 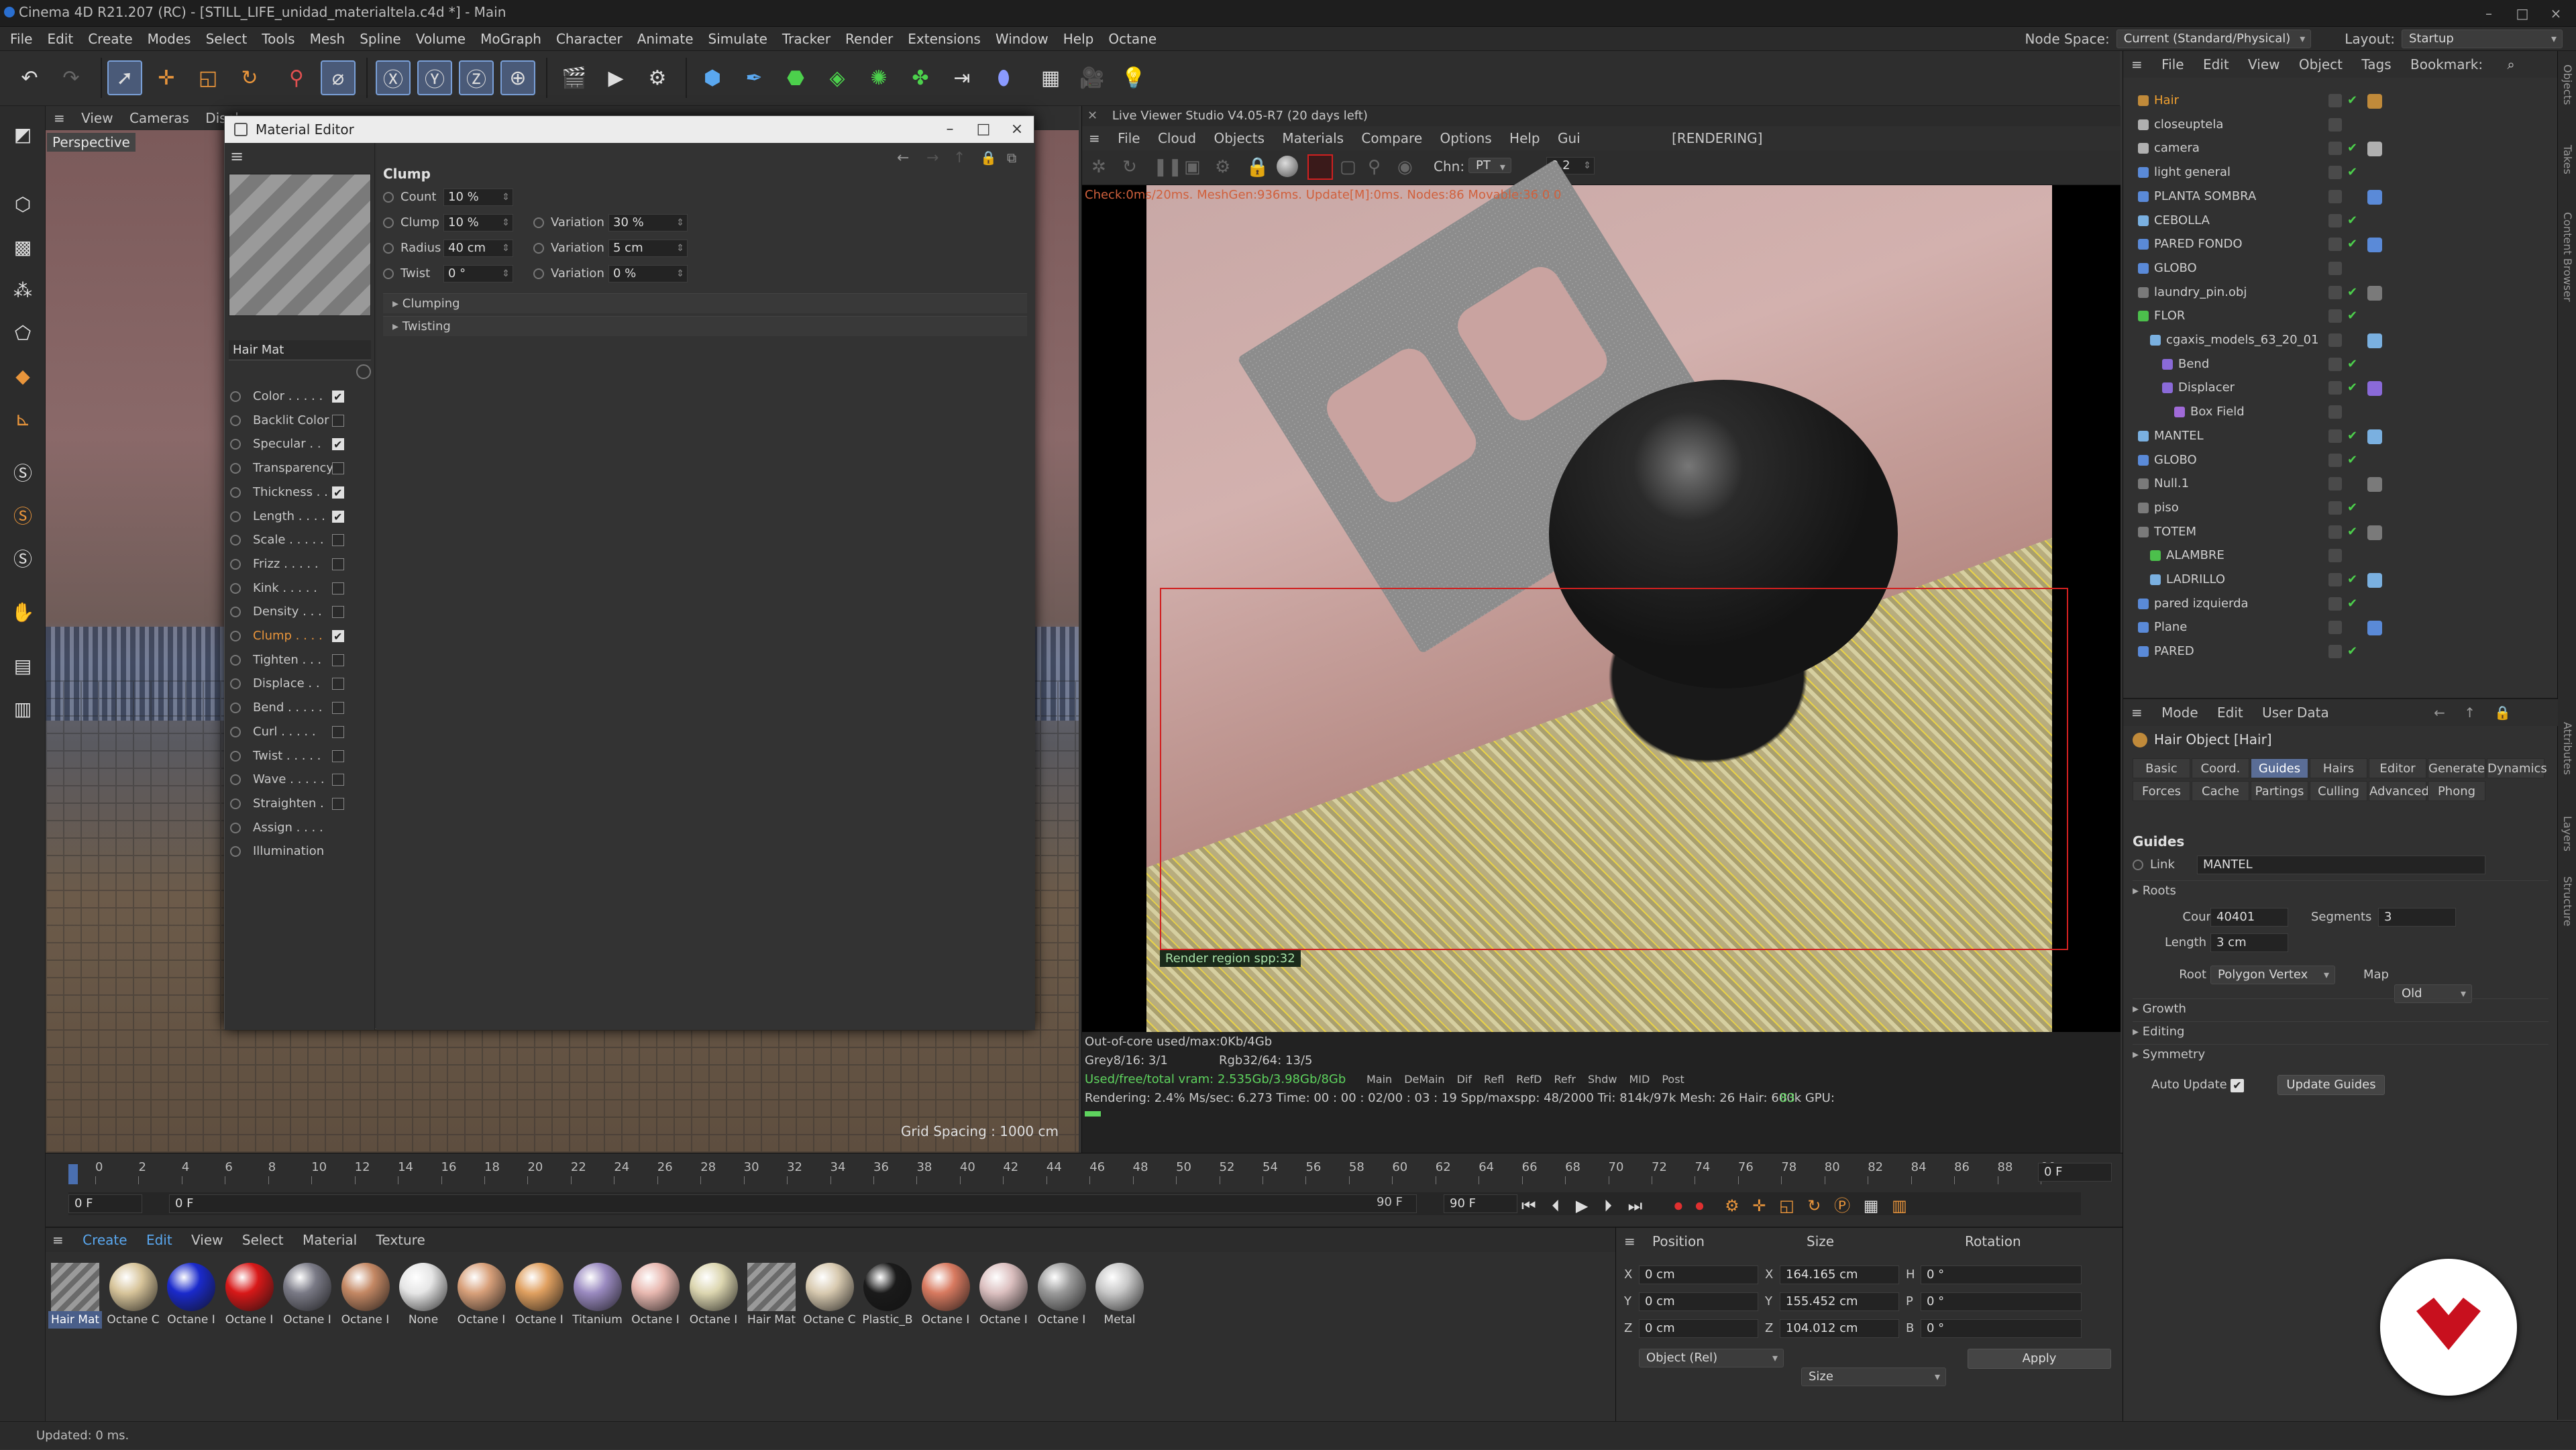 What do you see at coordinates (511, 39) in the screenshot?
I see `menu-mograph: MoGraph` at bounding box center [511, 39].